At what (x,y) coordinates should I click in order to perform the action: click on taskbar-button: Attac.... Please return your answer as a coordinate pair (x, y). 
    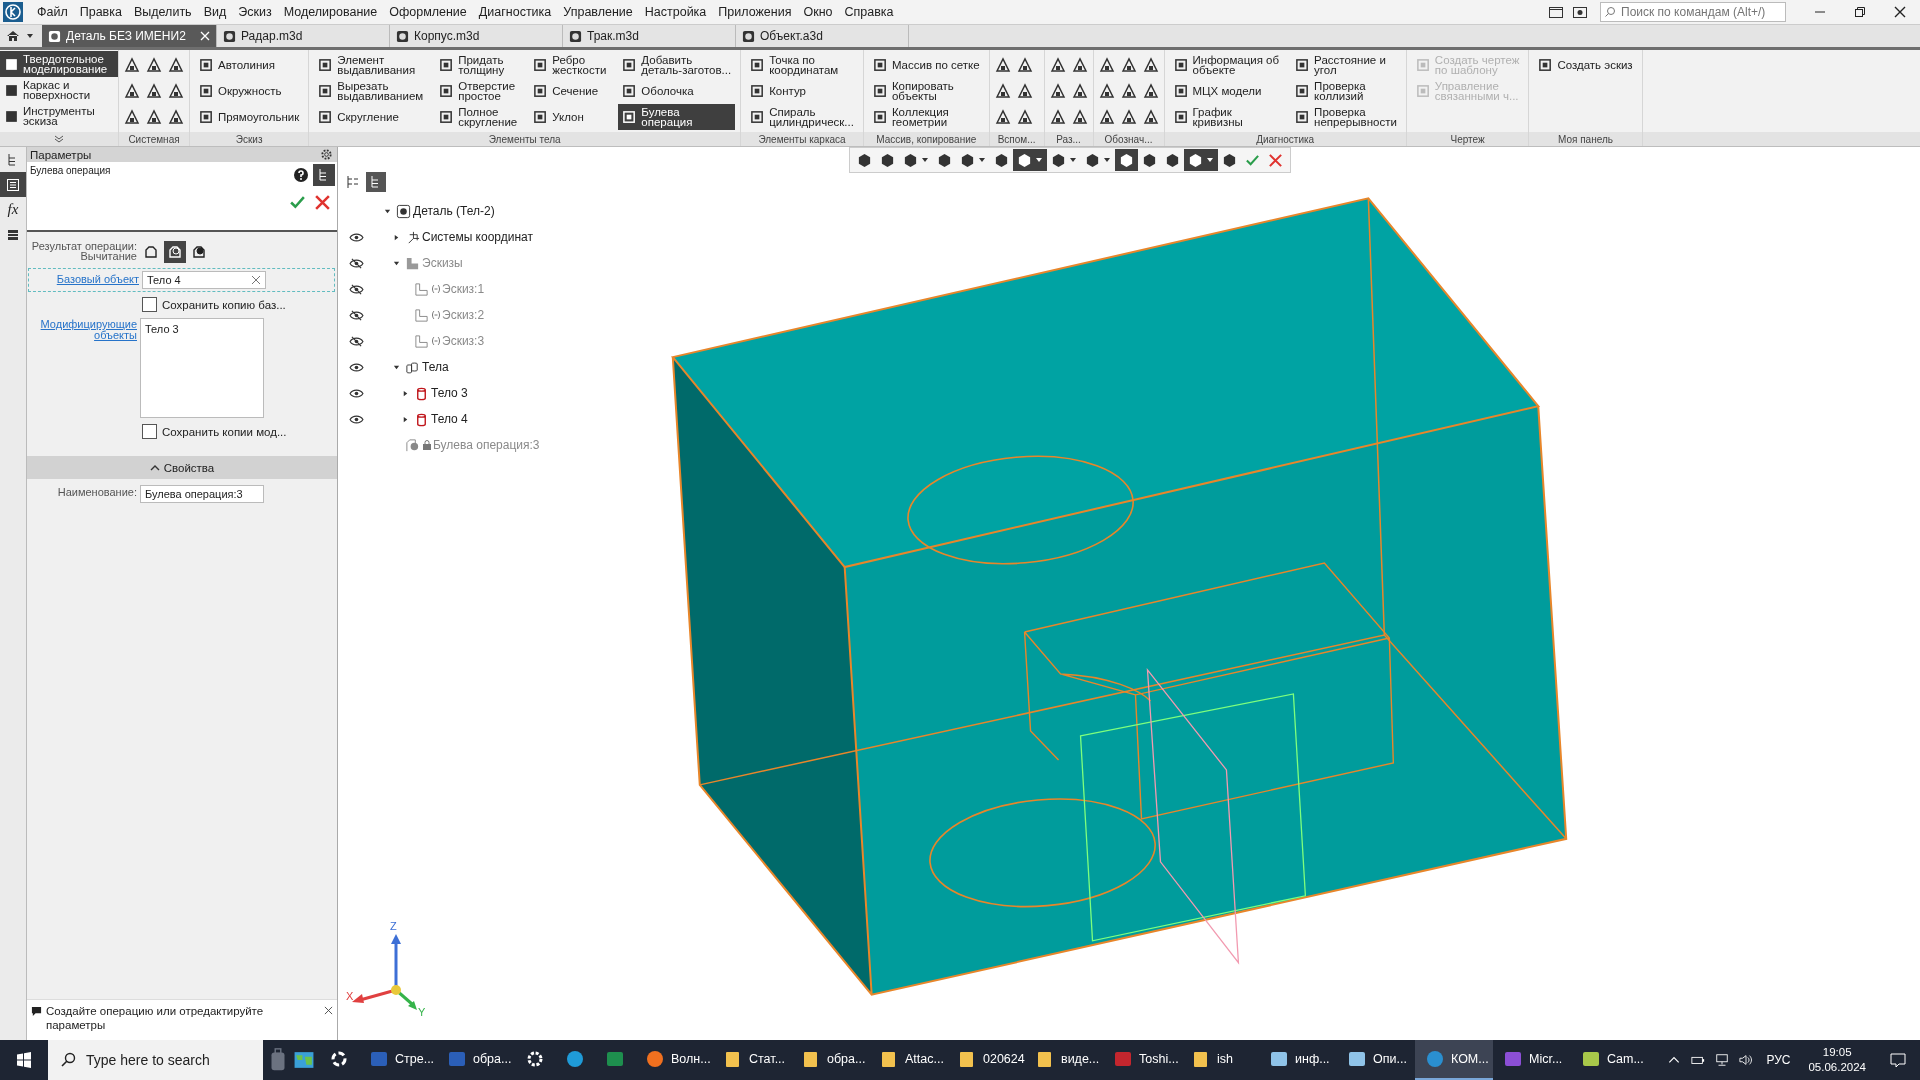
    Looking at the image, I should click on (908, 1060).